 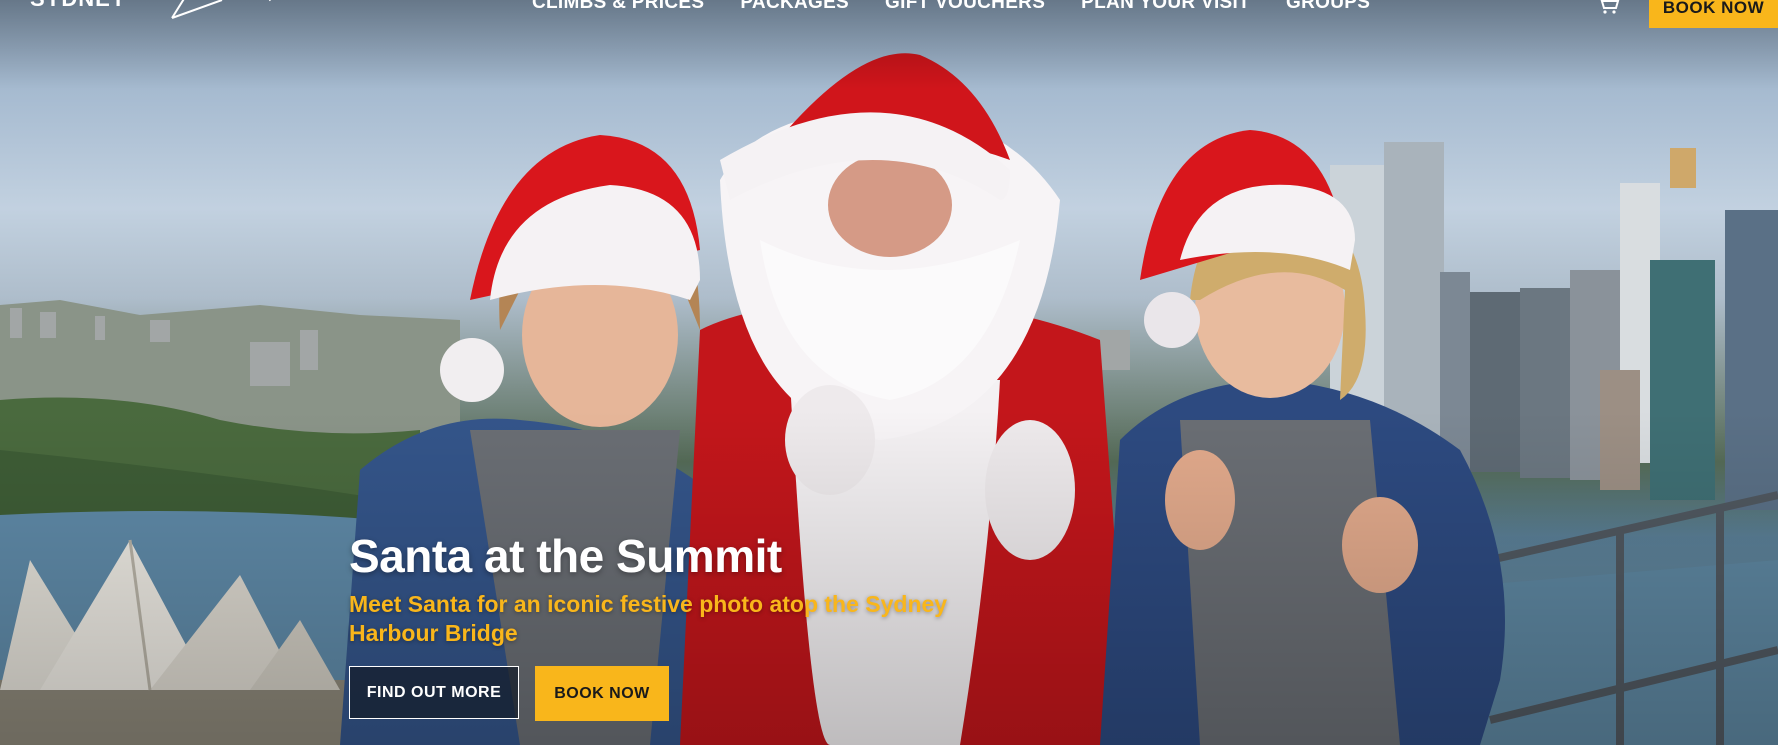 I want to click on bridge-logo-icon, so click(x=221, y=9).